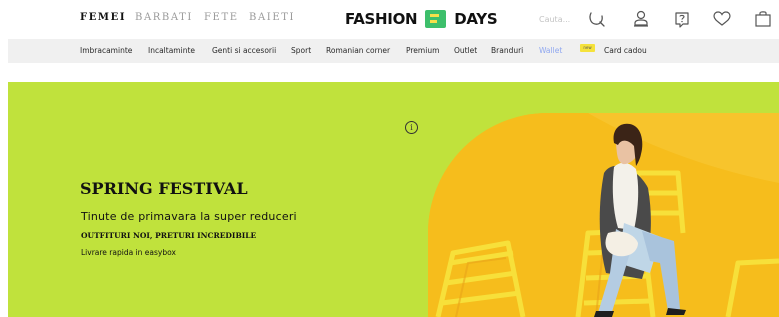  Describe the element at coordinates (422, 50) in the screenshot. I see `nav-premium: Premium` at that location.